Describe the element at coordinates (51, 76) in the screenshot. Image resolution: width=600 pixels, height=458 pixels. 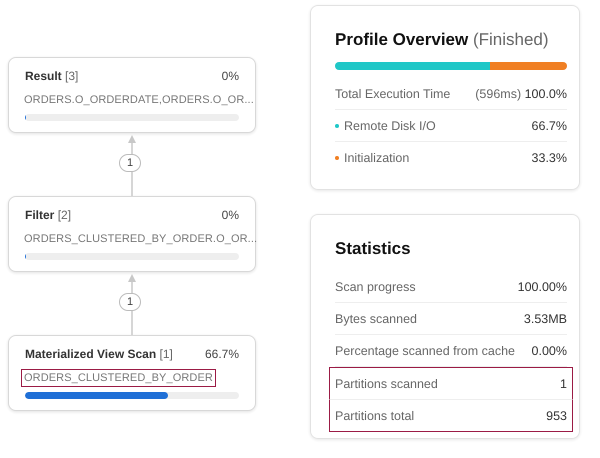
I see `node-title: Result [3]` at that location.